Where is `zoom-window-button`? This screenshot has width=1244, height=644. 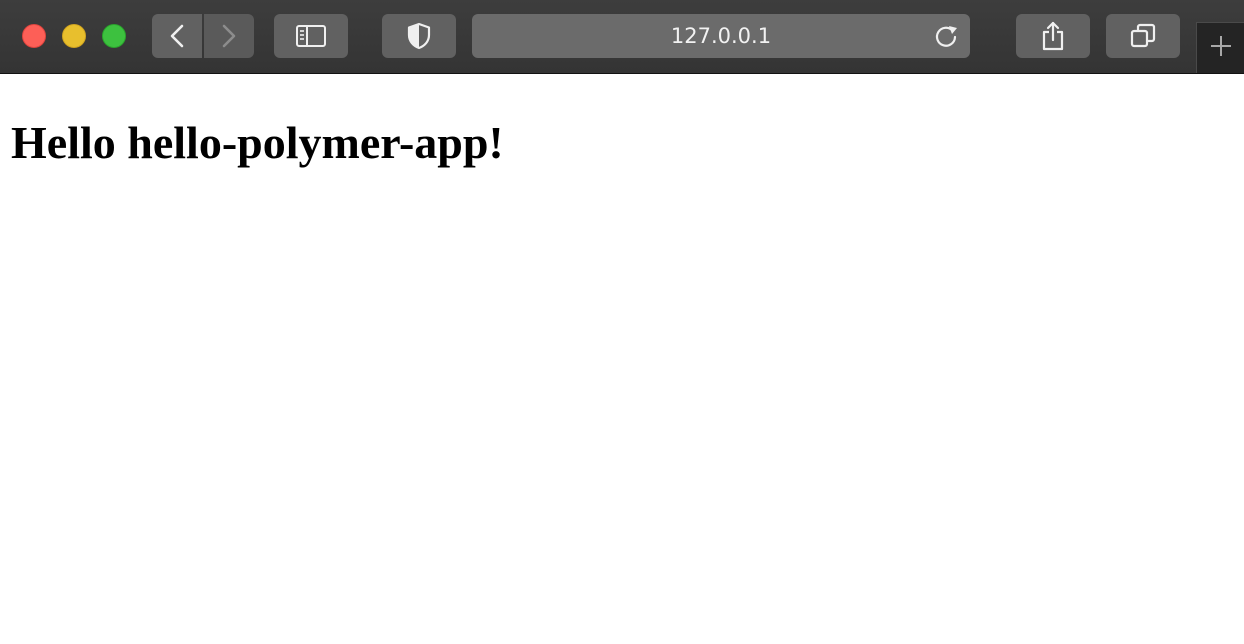
zoom-window-button is located at coordinates (114, 36).